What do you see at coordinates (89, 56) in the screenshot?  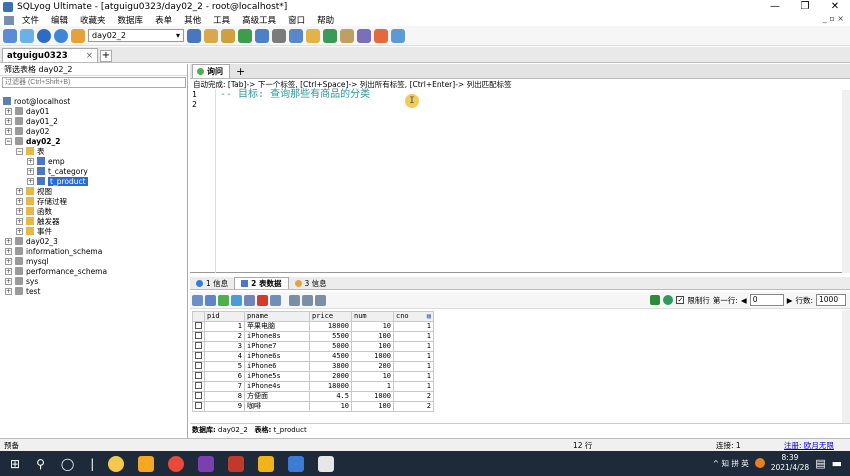 I see `close-icon: ×` at bounding box center [89, 56].